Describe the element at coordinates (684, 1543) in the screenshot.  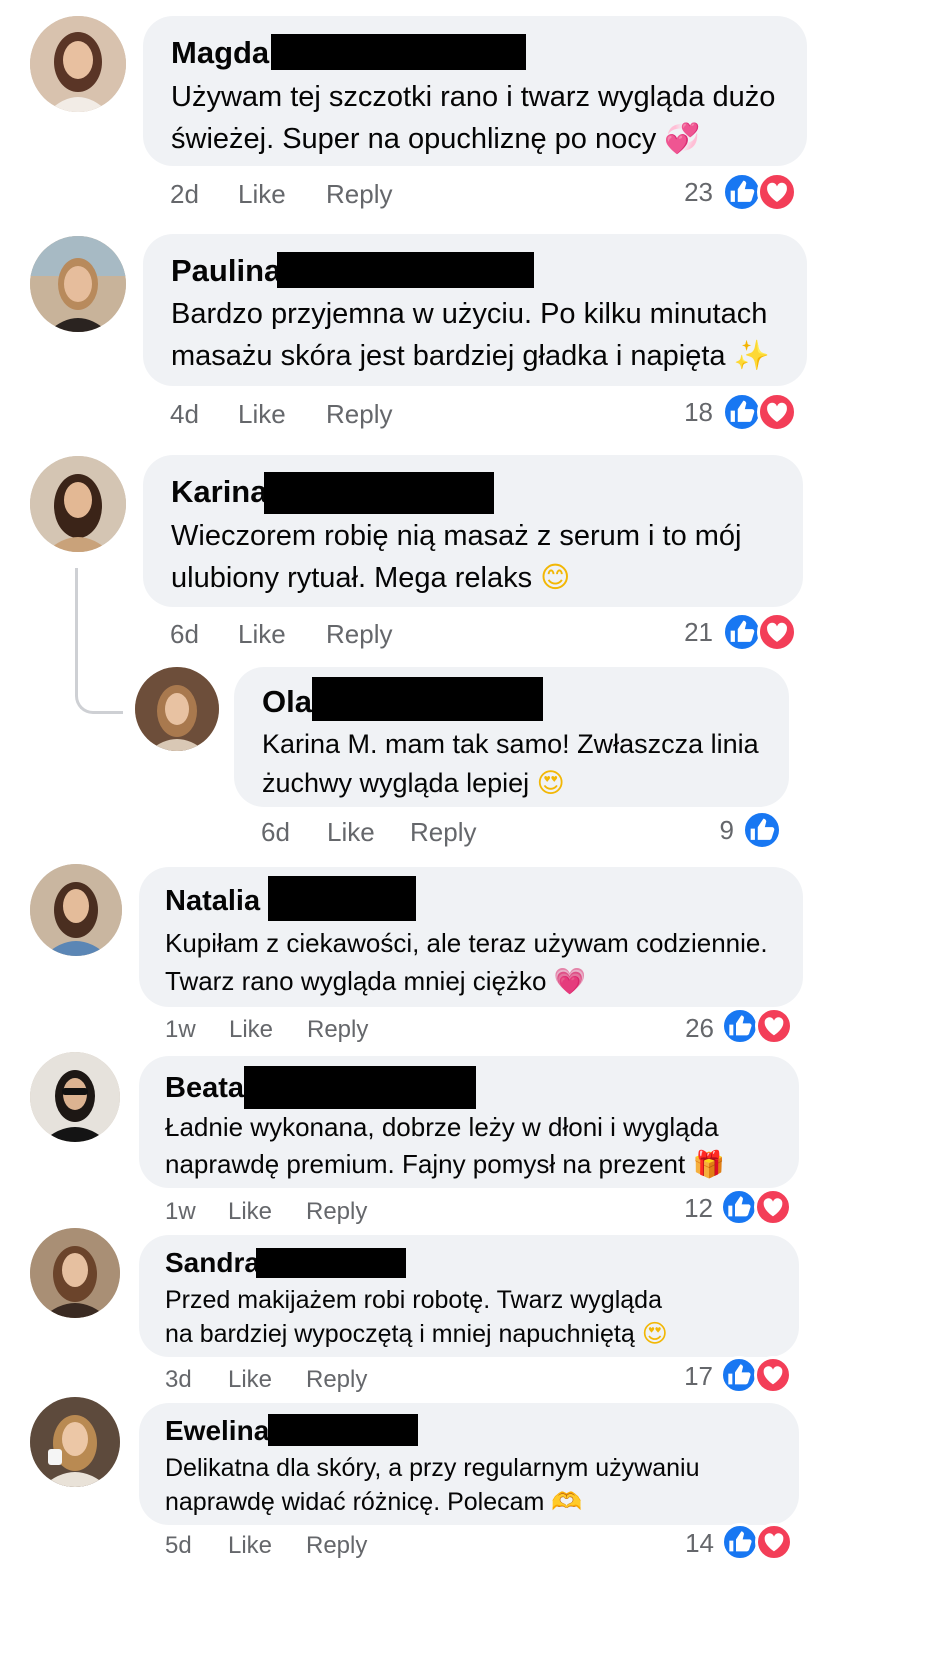
I see `reaction-count: 14` at that location.